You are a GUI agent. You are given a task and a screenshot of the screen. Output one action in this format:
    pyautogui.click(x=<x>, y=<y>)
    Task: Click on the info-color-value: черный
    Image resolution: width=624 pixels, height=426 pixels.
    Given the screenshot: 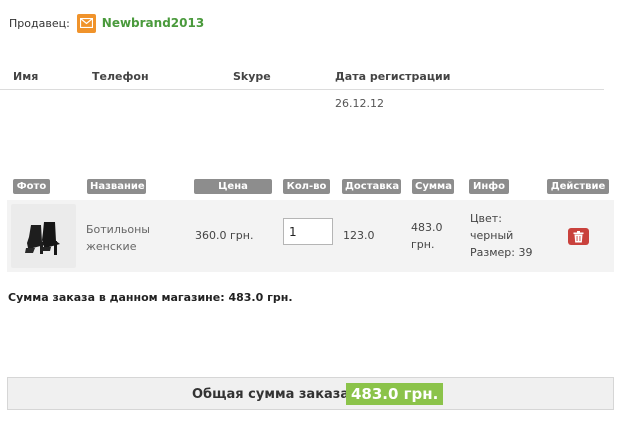 What is the action you would take?
    pyautogui.click(x=492, y=235)
    